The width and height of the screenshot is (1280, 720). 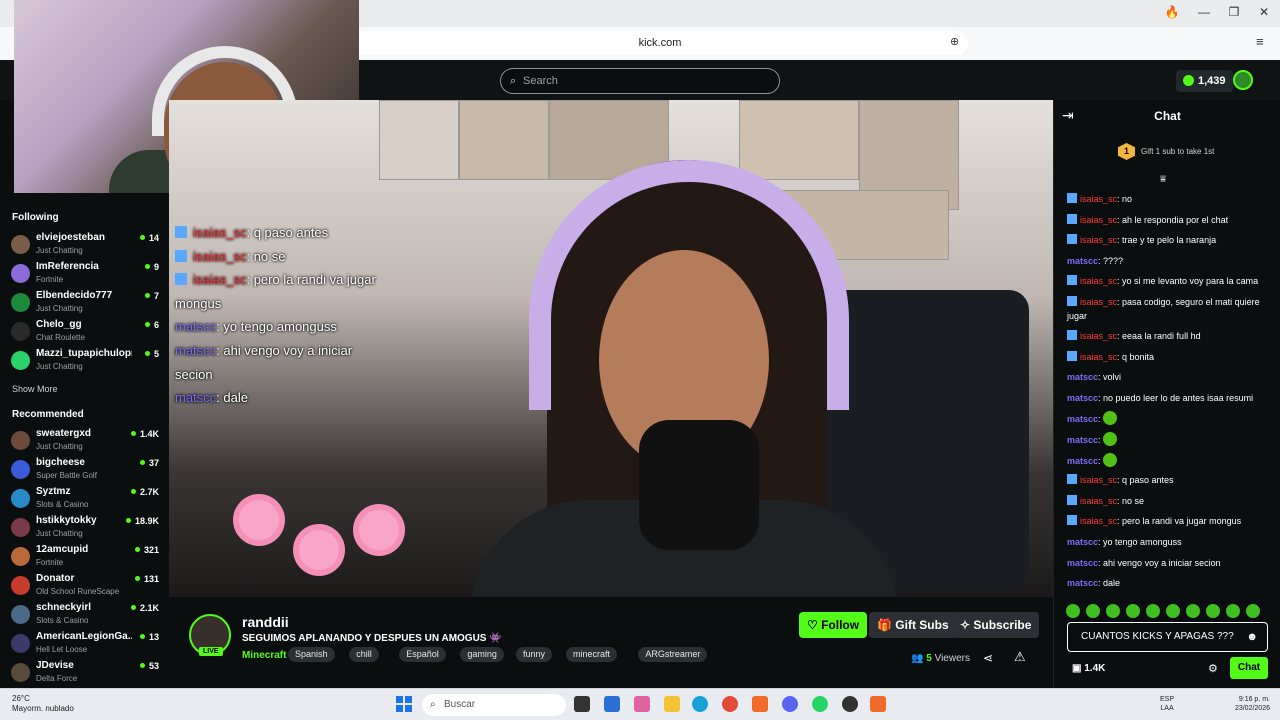 What do you see at coordinates (265, 622) in the screenshot?
I see `streamer-name: randdii` at bounding box center [265, 622].